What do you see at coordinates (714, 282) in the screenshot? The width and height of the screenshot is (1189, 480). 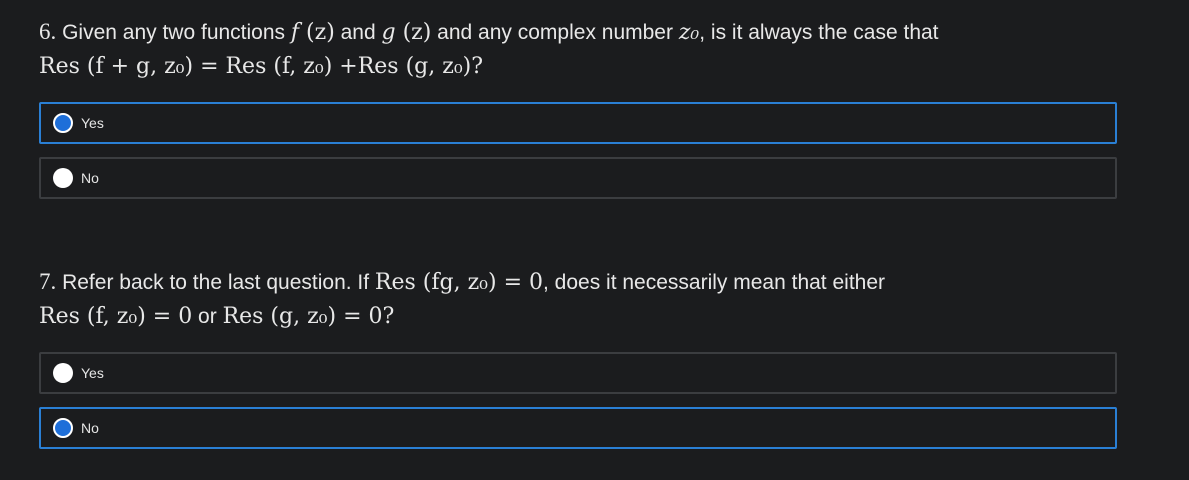 I see `question-text: , does it necessarily mean that either` at bounding box center [714, 282].